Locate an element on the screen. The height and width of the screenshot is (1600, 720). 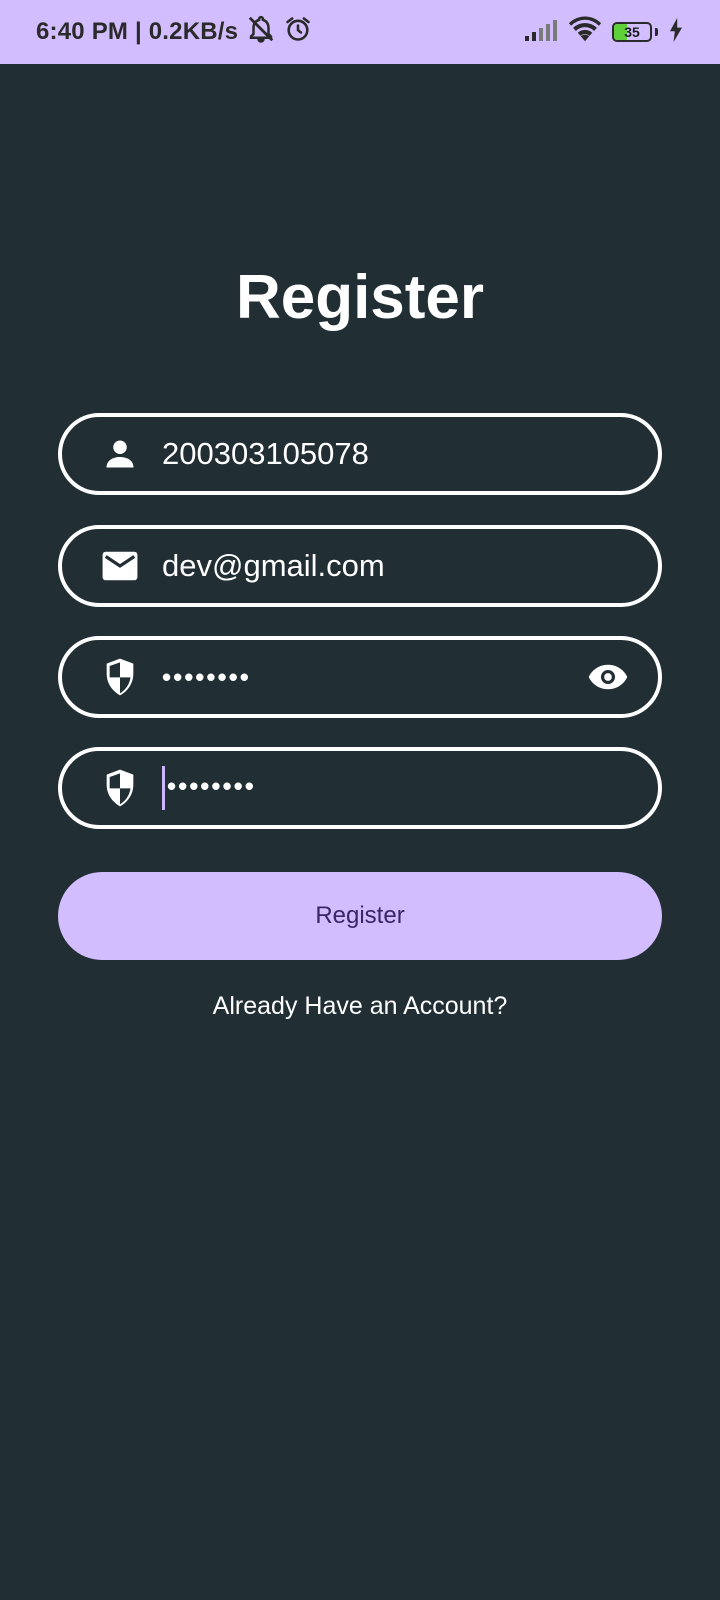
mail-icon is located at coordinates (120, 566).